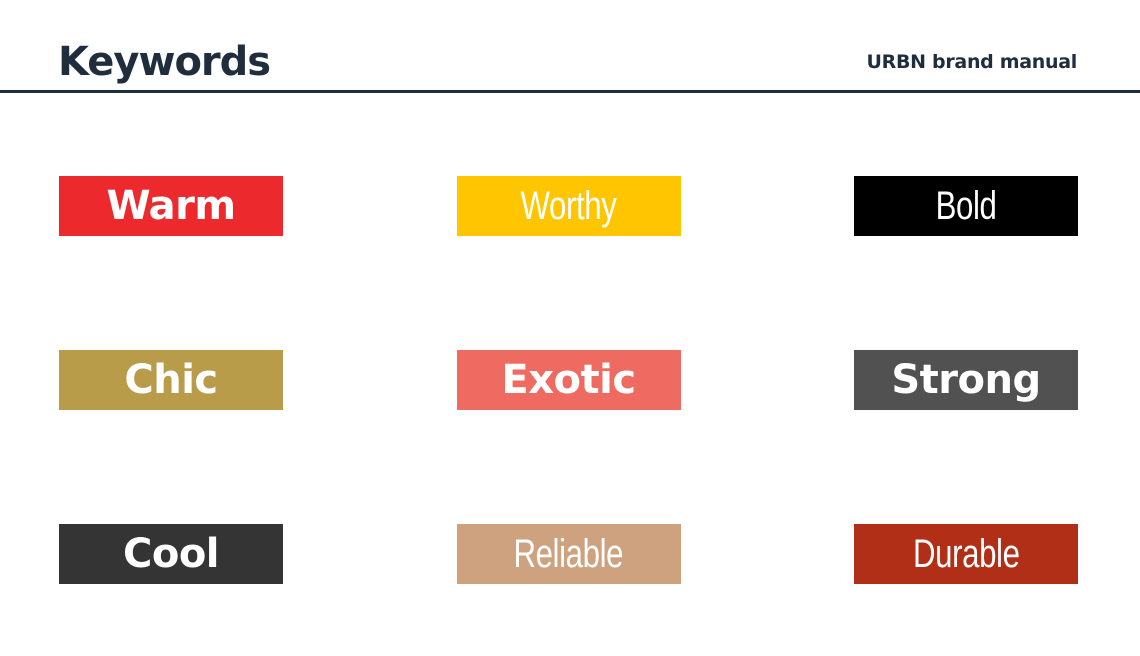 The width and height of the screenshot is (1140, 656). I want to click on page-title: Keywords, so click(164, 62).